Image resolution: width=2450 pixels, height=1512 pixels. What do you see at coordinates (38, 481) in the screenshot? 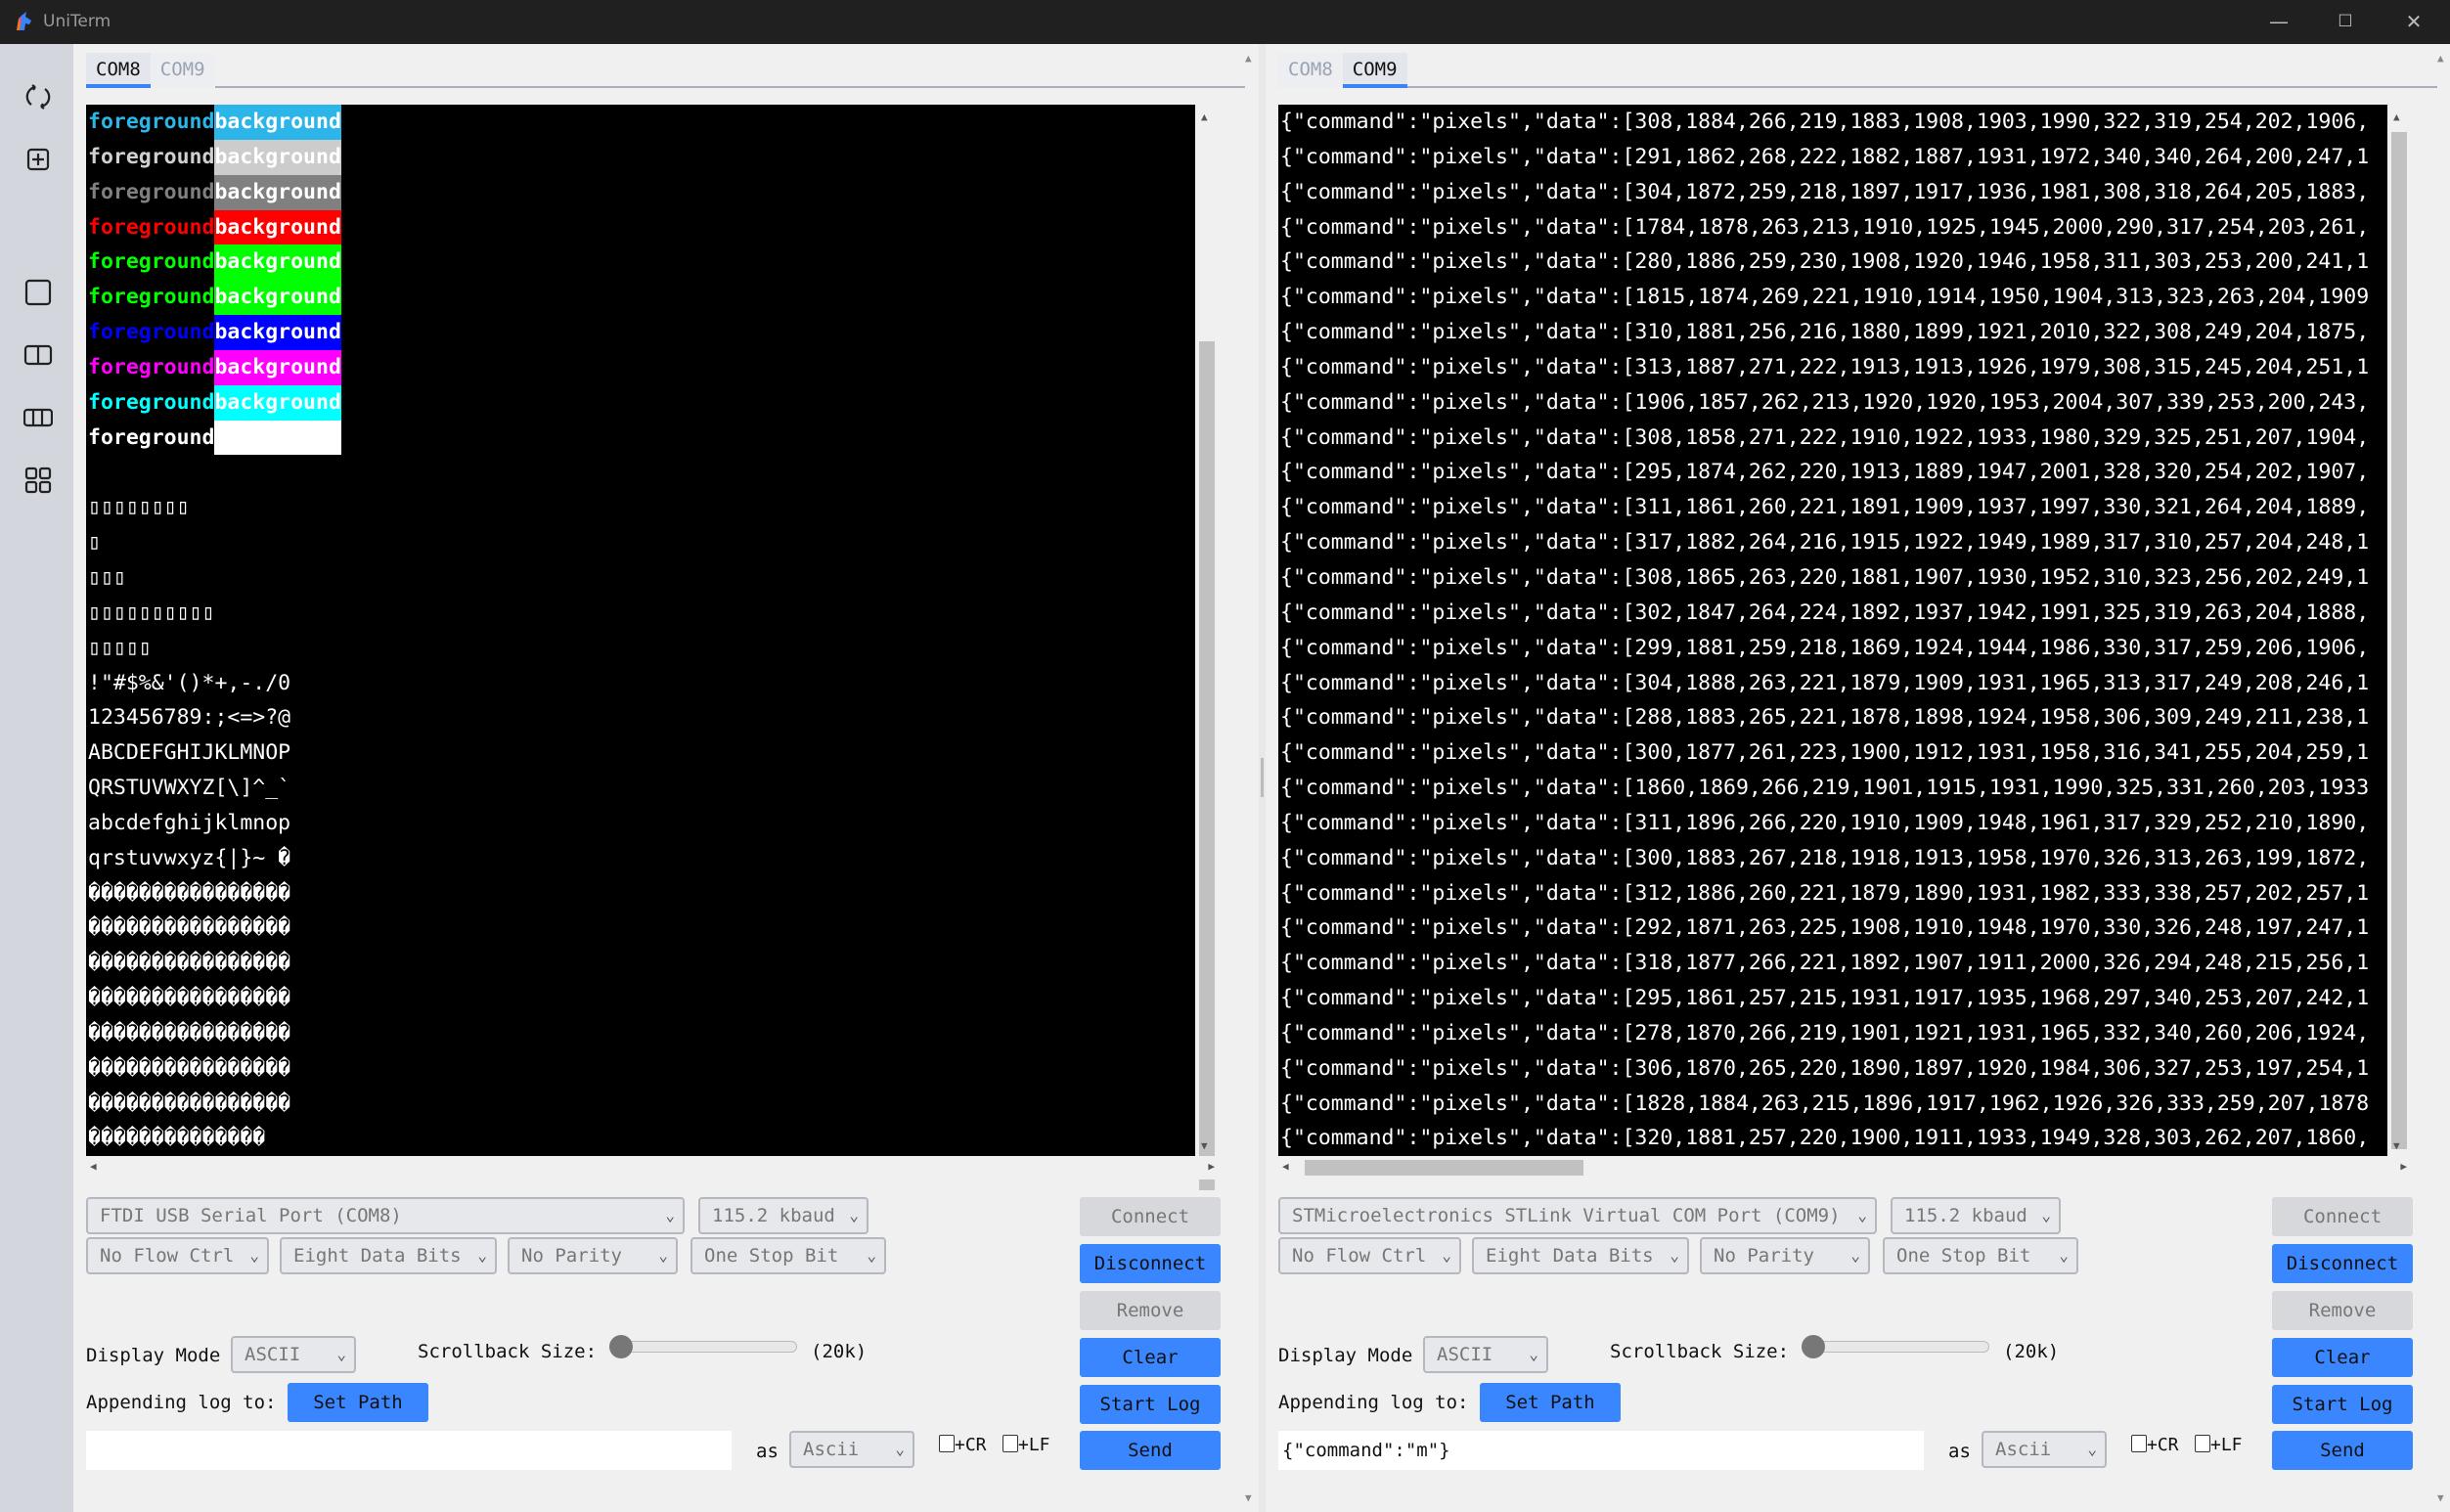
I see `grid-pane-icon` at bounding box center [38, 481].